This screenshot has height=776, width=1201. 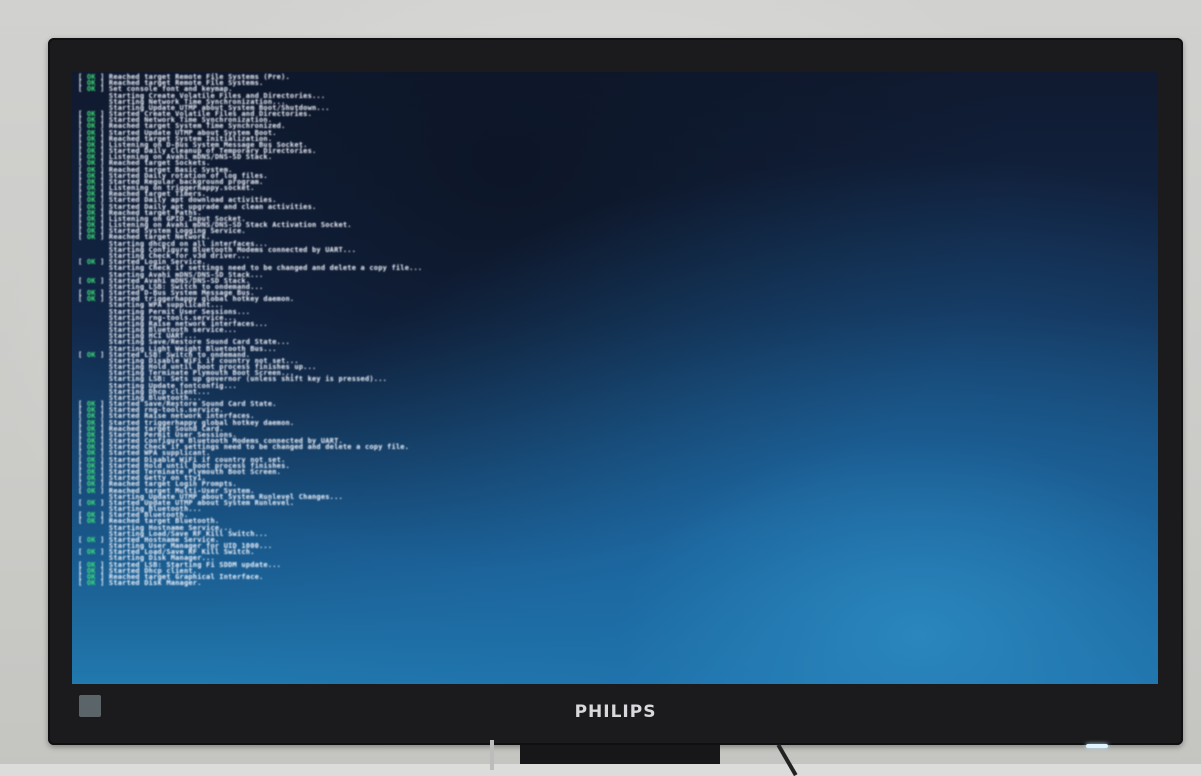 What do you see at coordinates (492, 755) in the screenshot?
I see `cable` at bounding box center [492, 755].